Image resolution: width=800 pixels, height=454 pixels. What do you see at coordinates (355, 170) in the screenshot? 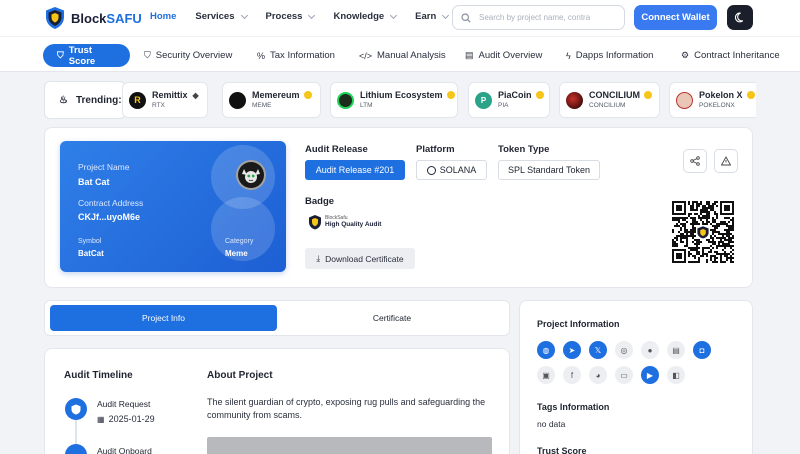
I see `audit-release-button: Audit Release #201` at bounding box center [355, 170].